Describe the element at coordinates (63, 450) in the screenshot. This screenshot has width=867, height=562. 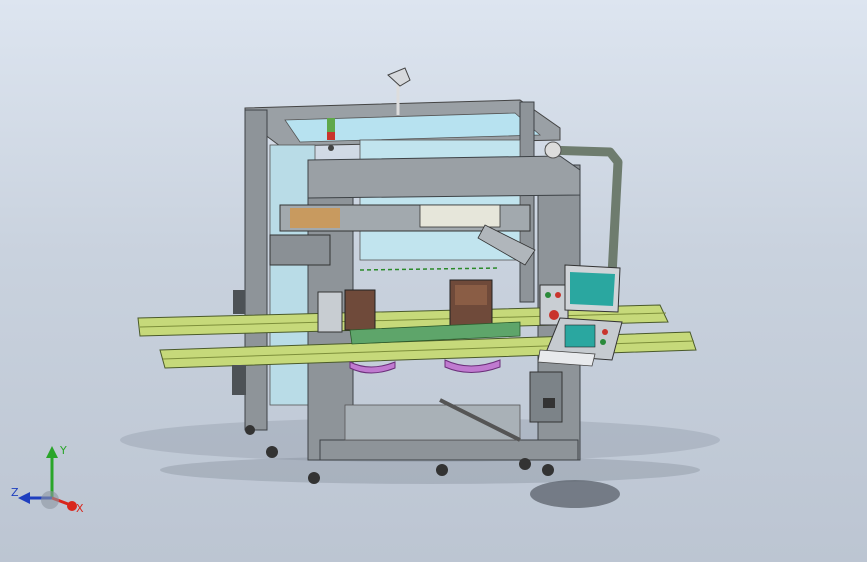
I see `y-axis-label: Y` at that location.